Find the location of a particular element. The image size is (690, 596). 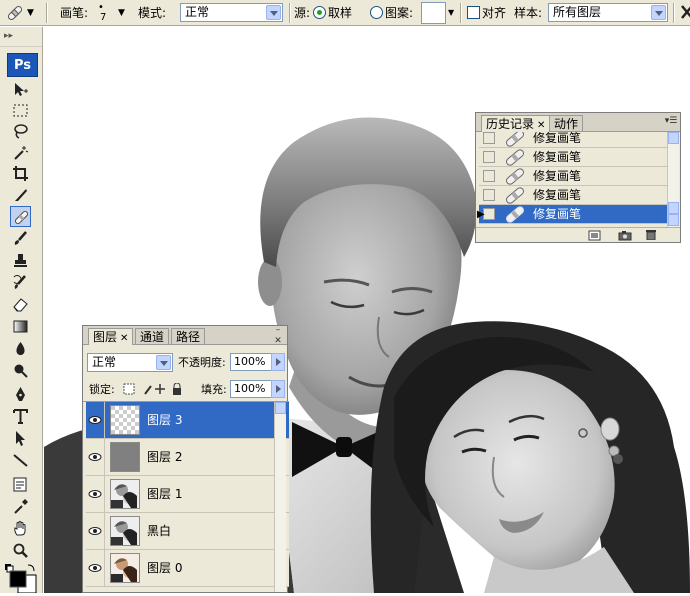

blur-tool-icon is located at coordinates (20, 348).